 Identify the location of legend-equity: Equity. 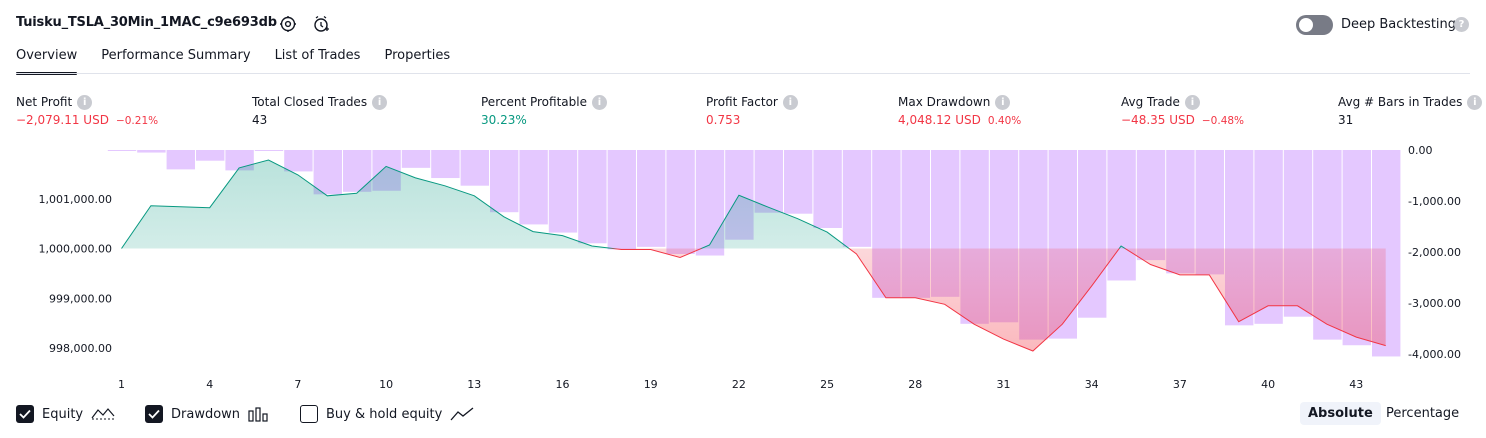
(65, 414).